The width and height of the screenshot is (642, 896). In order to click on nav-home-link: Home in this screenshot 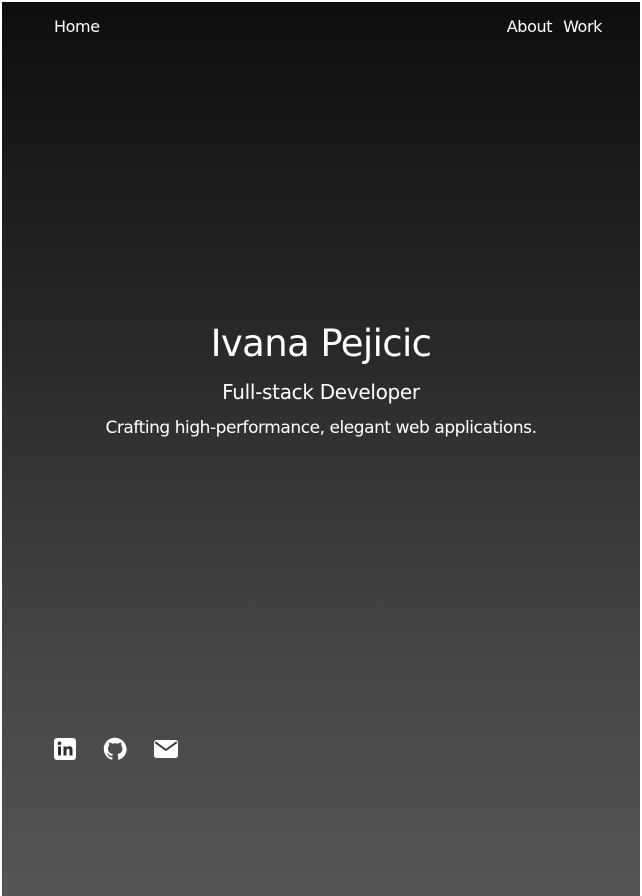, I will do `click(77, 27)`.